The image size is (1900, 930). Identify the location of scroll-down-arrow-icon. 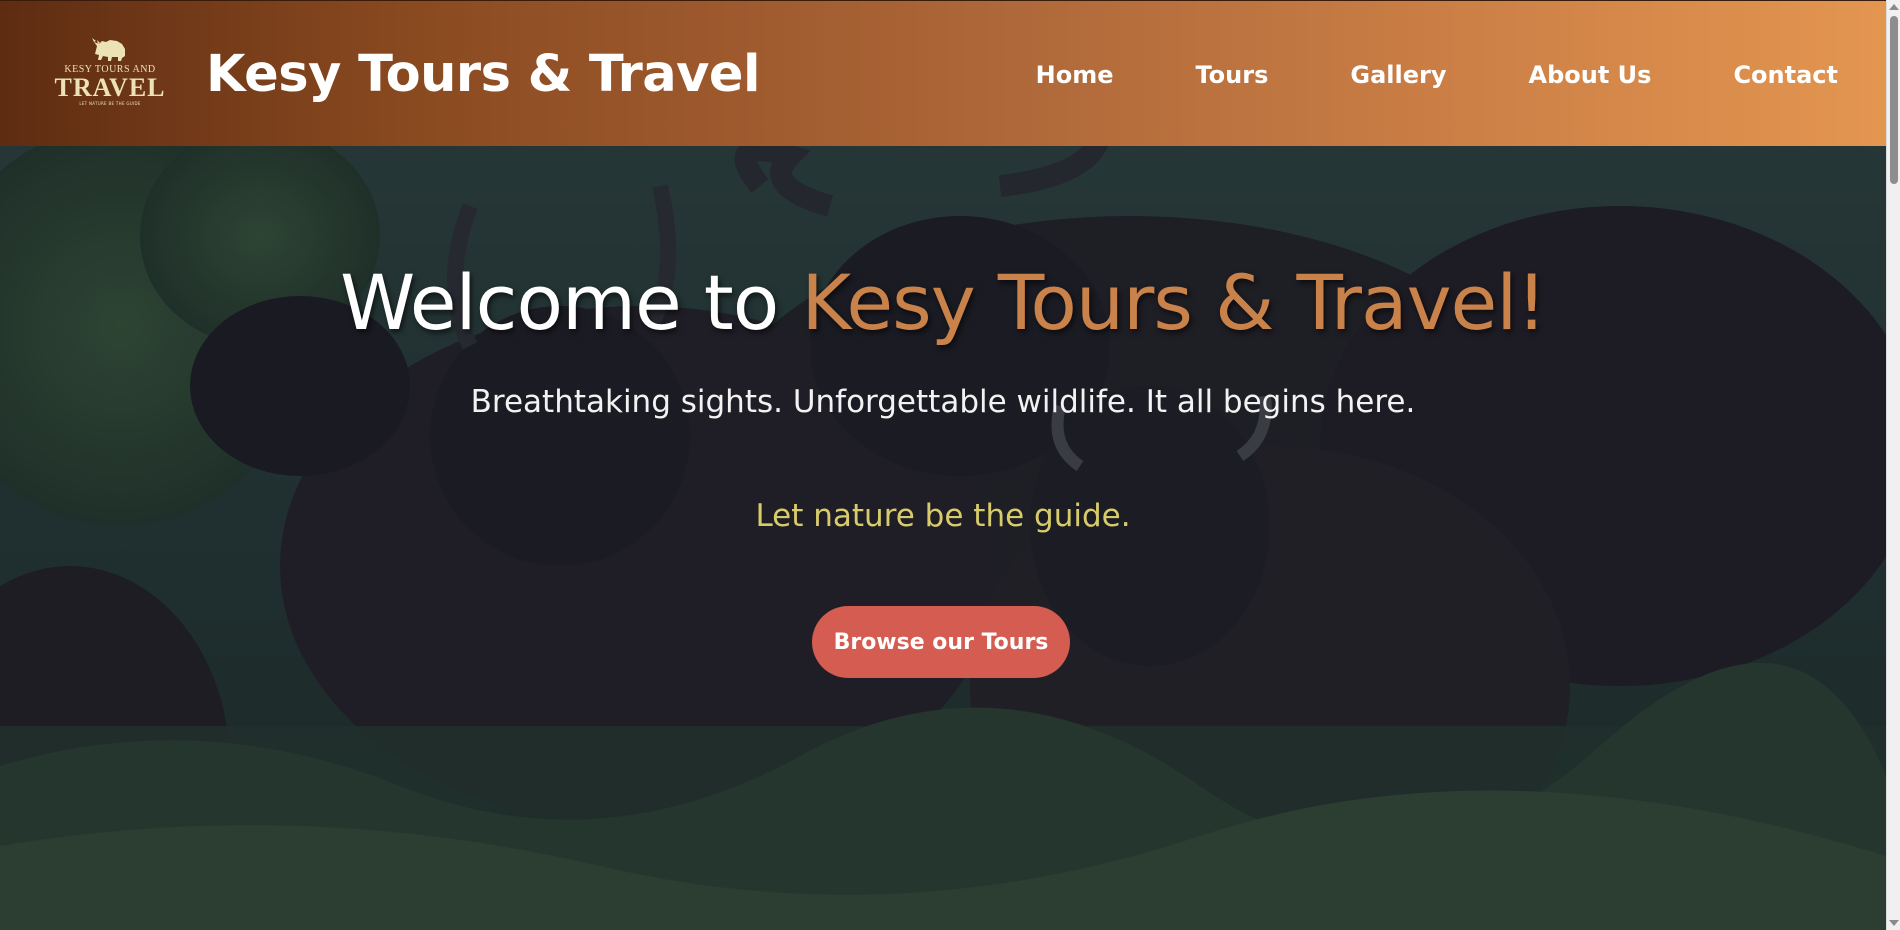
(1894, 923).